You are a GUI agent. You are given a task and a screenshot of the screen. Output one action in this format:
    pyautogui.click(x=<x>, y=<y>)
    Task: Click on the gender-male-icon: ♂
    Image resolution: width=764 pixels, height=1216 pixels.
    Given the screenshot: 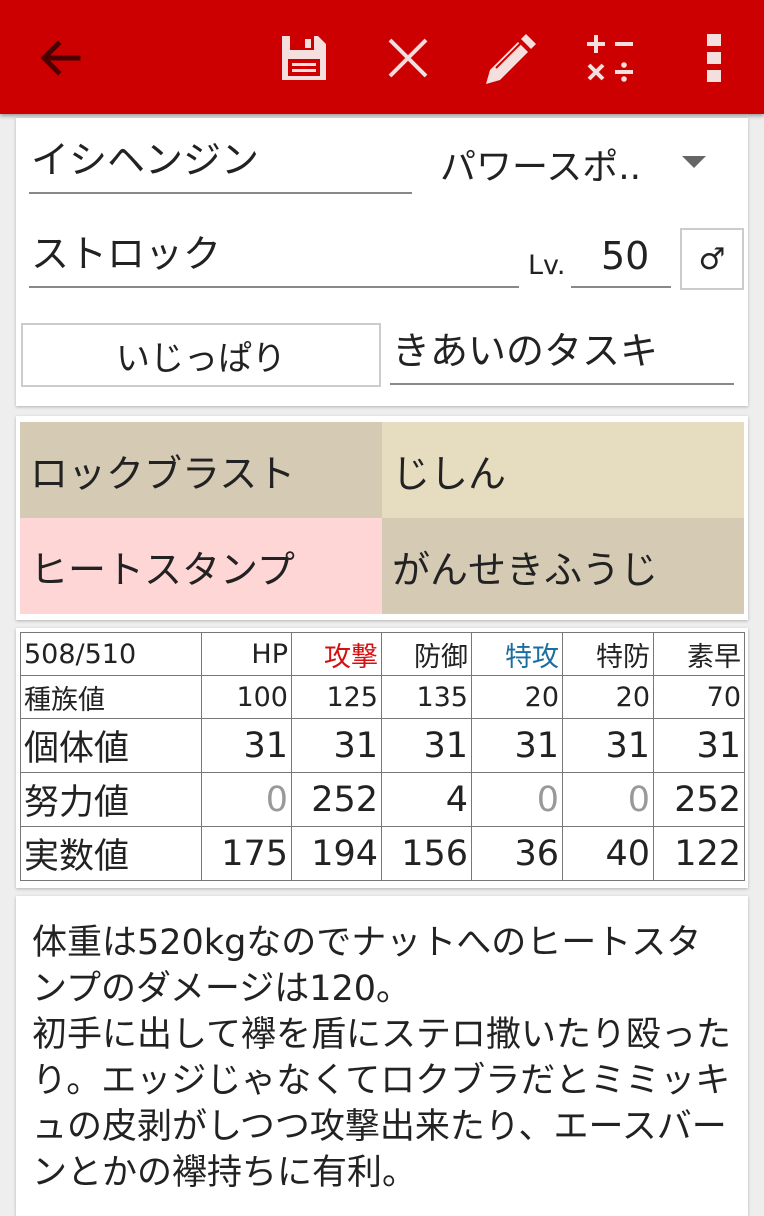 What is the action you would take?
    pyautogui.click(x=712, y=259)
    